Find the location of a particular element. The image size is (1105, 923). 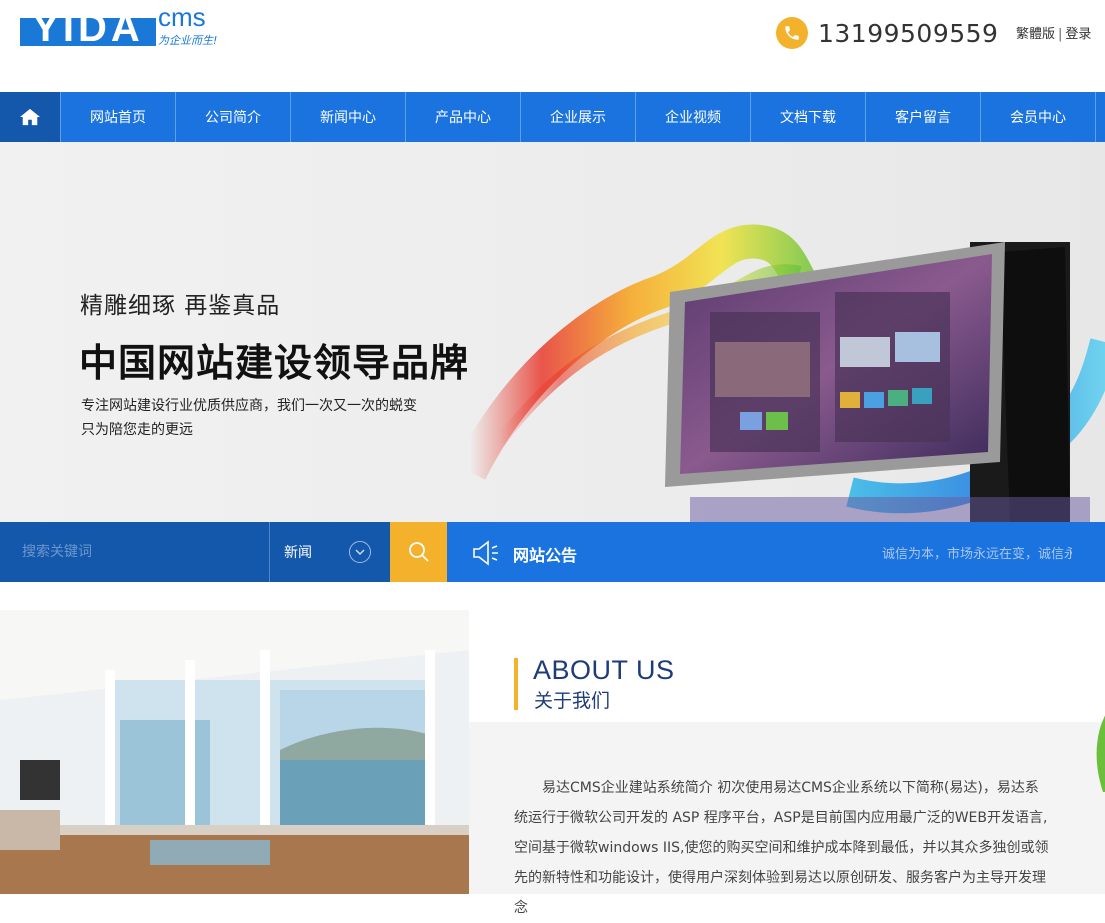

nav-item-guestbook: 客户留言 is located at coordinates (923, 117).